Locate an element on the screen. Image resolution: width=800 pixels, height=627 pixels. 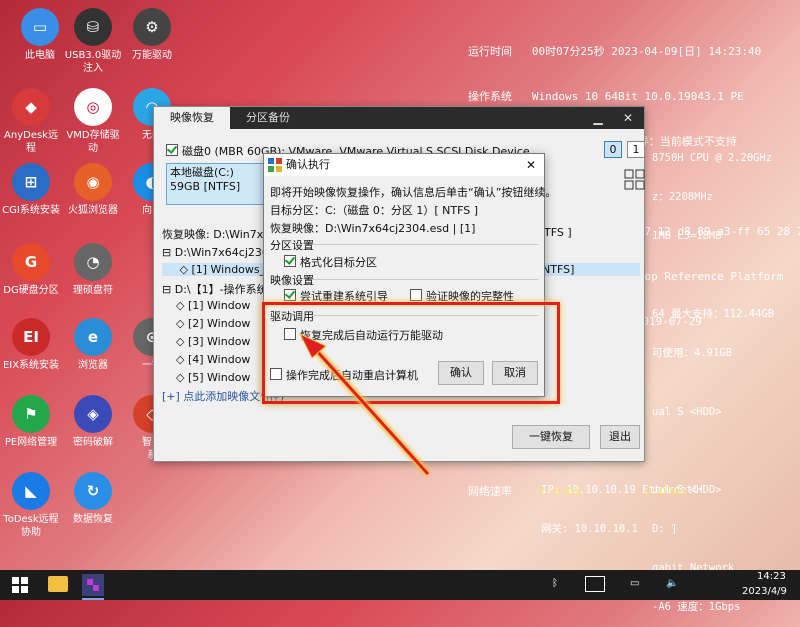
monitor-icon is located at coordinates (595, 584).